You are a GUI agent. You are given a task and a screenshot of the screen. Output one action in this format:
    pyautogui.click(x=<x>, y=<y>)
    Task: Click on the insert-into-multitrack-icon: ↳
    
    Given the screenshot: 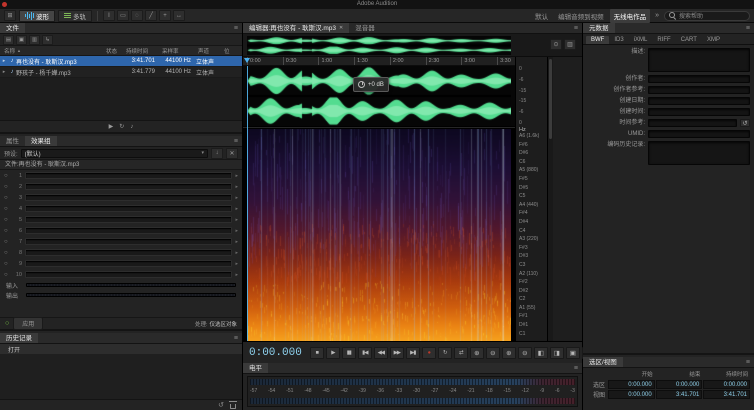 What is the action you would take?
    pyautogui.click(x=47, y=39)
    